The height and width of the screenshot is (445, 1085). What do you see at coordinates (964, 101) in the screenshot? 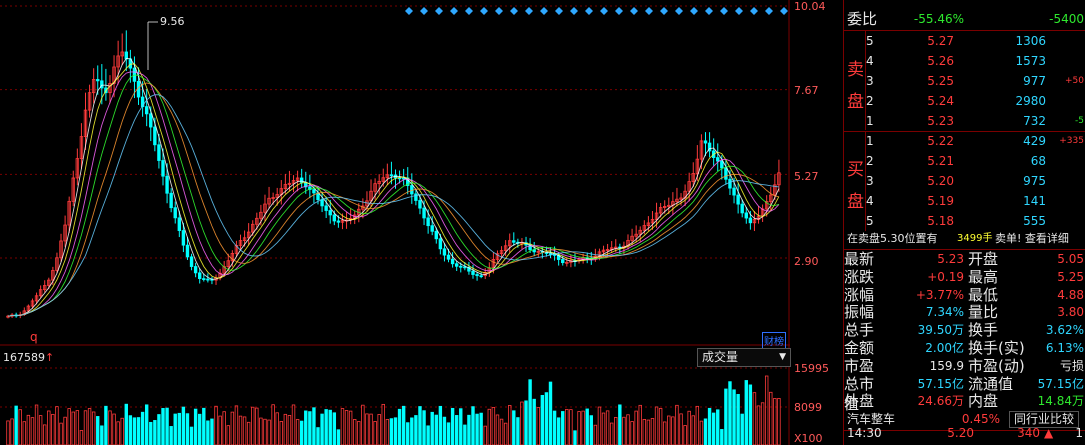
I see `sell-row-2: 2 5.24 2980` at bounding box center [964, 101].